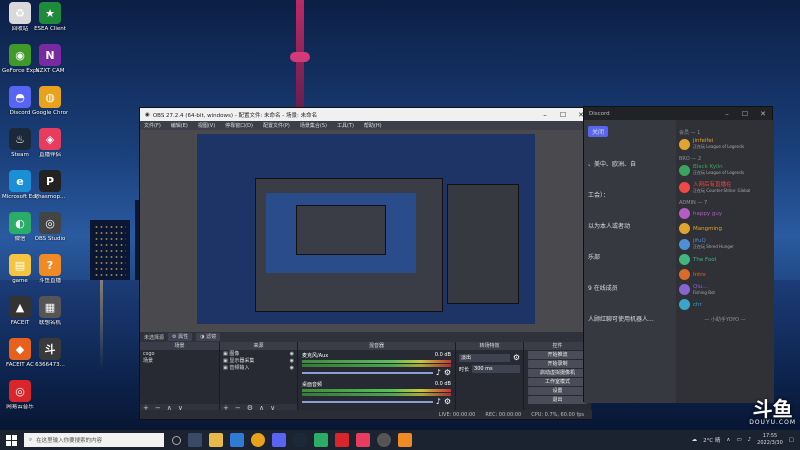  What do you see at coordinates (557, 364) in the screenshot?
I see `control-button: 开始录制` at bounding box center [557, 364].